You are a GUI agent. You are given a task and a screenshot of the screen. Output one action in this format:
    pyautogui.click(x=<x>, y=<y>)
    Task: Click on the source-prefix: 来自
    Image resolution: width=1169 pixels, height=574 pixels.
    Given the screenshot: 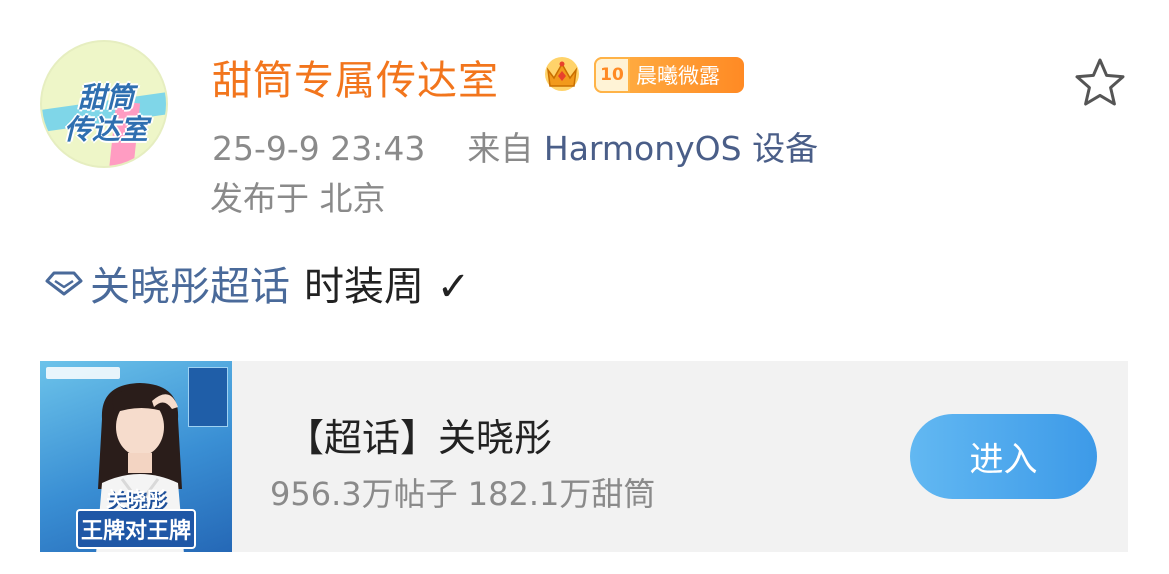 What is the action you would take?
    pyautogui.click(x=500, y=148)
    